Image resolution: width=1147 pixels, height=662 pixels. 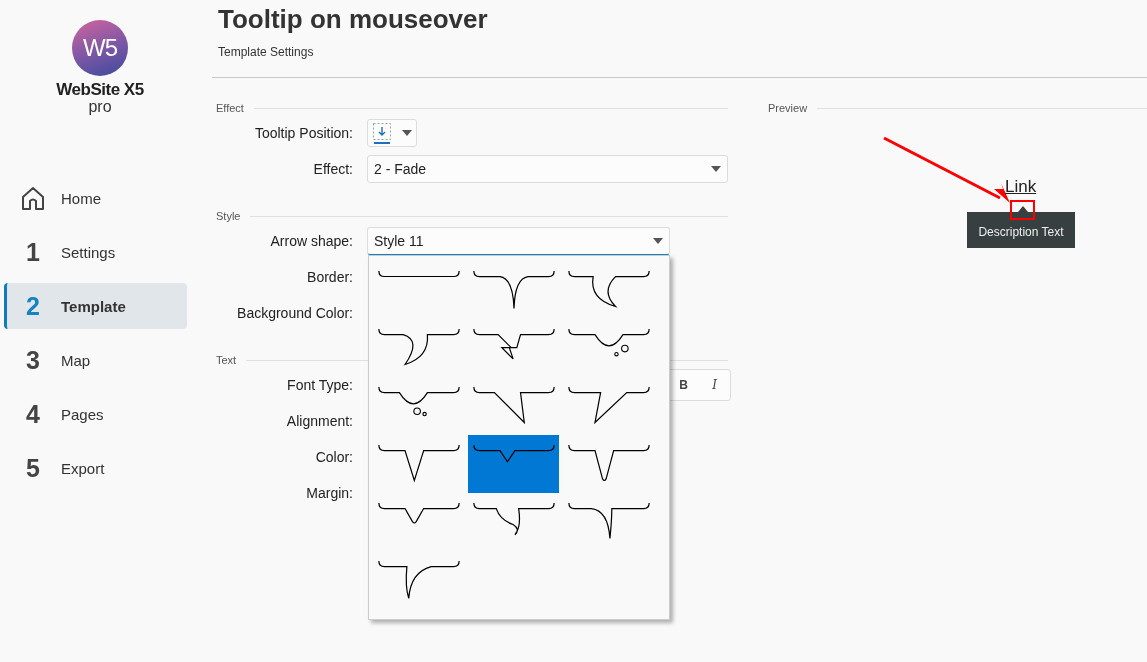 What do you see at coordinates (319, 385) in the screenshot?
I see `field-label: Font Type:` at bounding box center [319, 385].